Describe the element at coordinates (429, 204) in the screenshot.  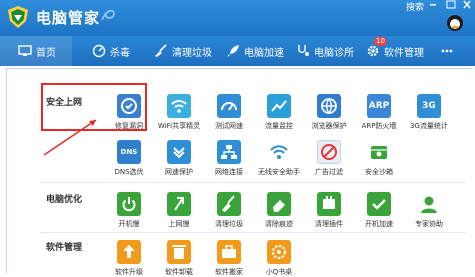
I see `expert-icon` at that location.